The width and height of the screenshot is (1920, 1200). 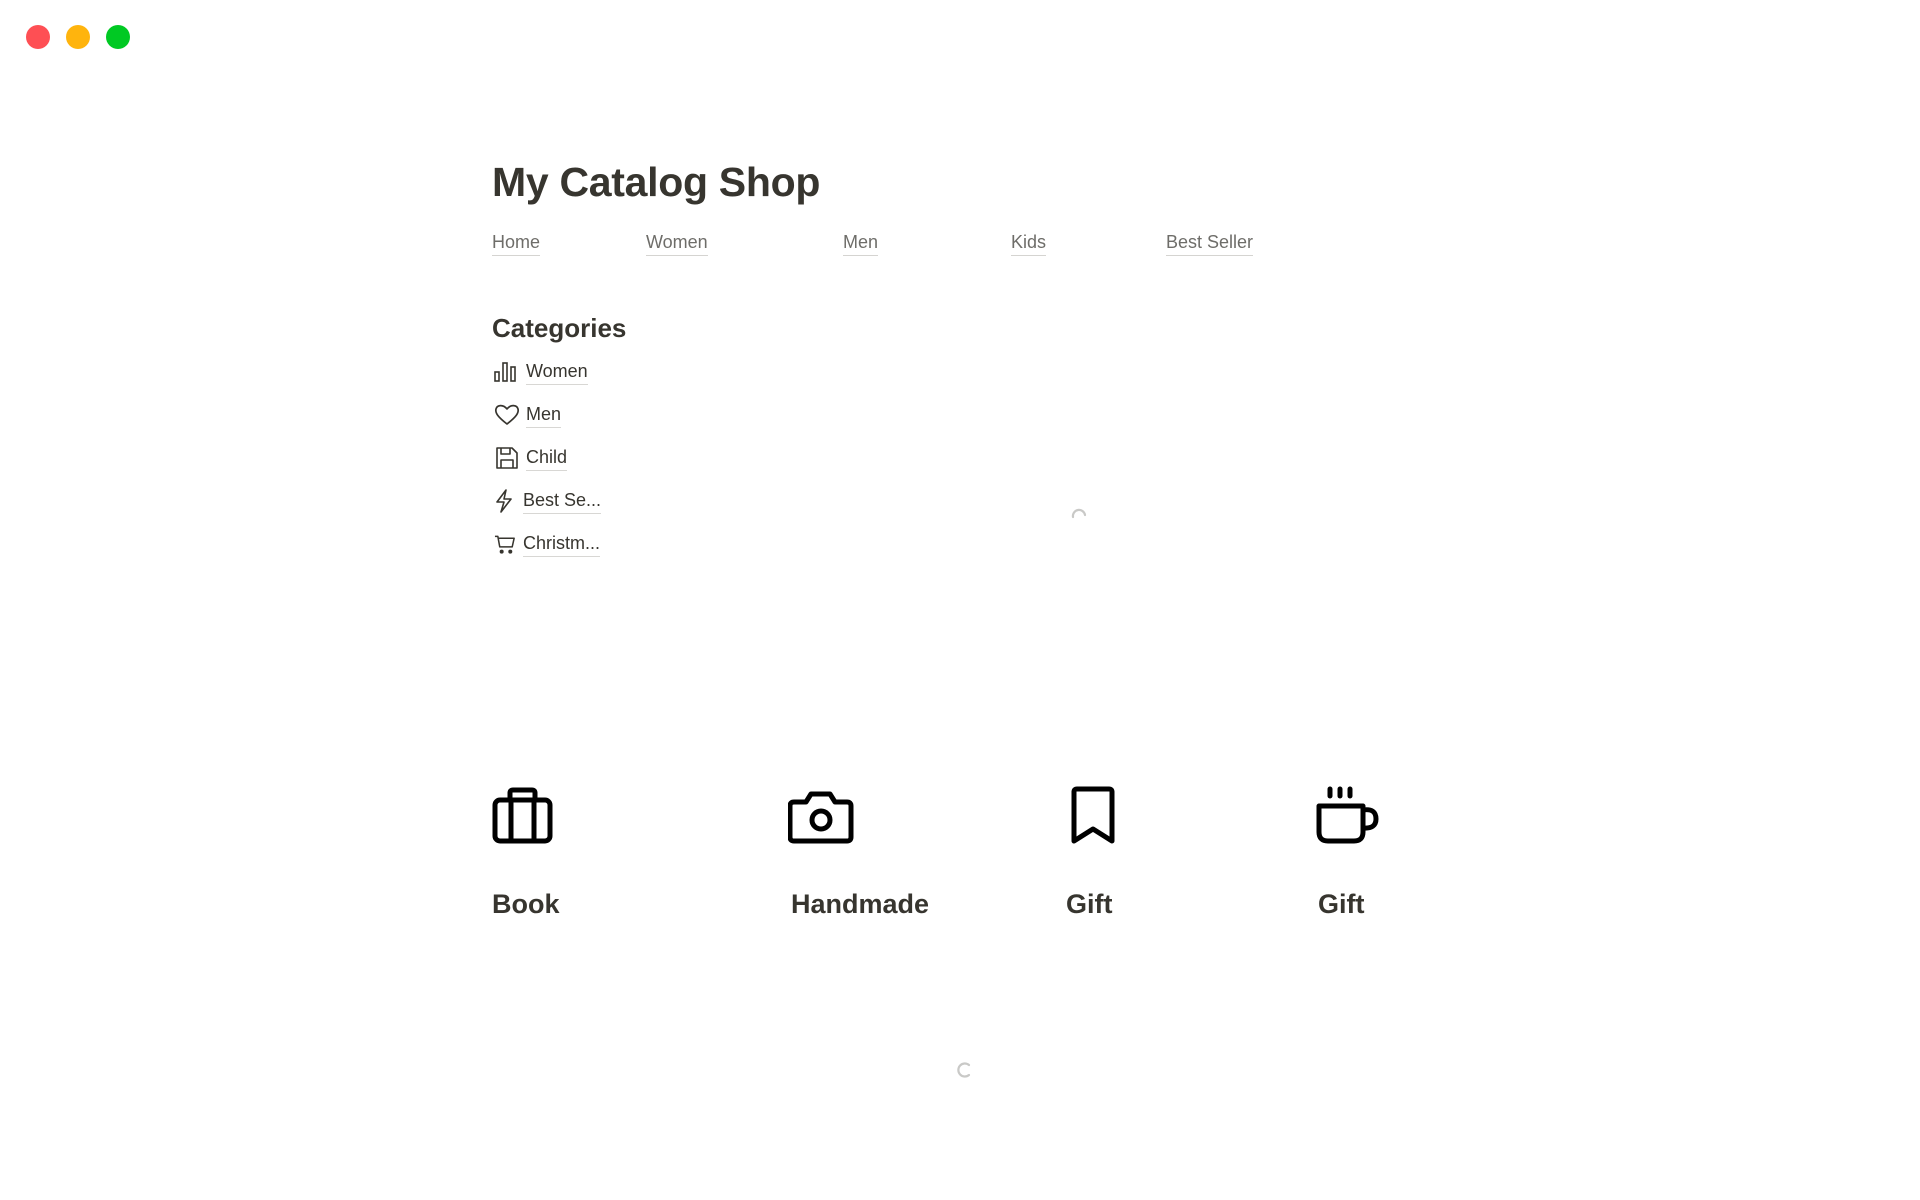 I want to click on window-minimize-button, so click(x=78, y=37).